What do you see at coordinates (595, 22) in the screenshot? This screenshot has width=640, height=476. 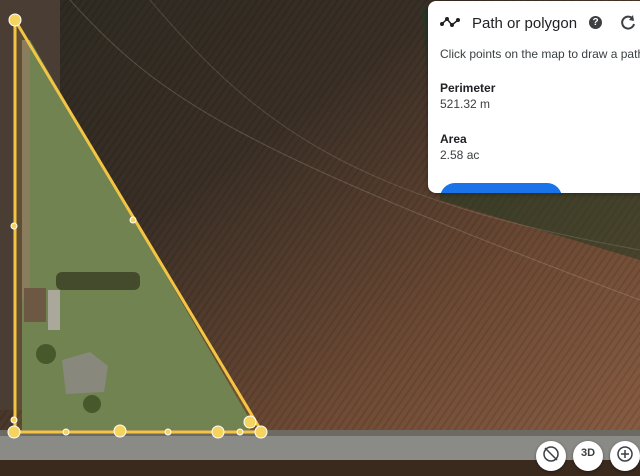 I see `help-icon: ?` at bounding box center [595, 22].